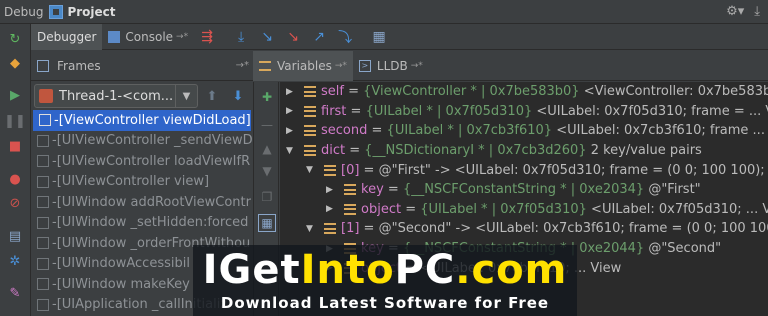  I want to click on gear-icon: ⚙▾, so click(735, 11).